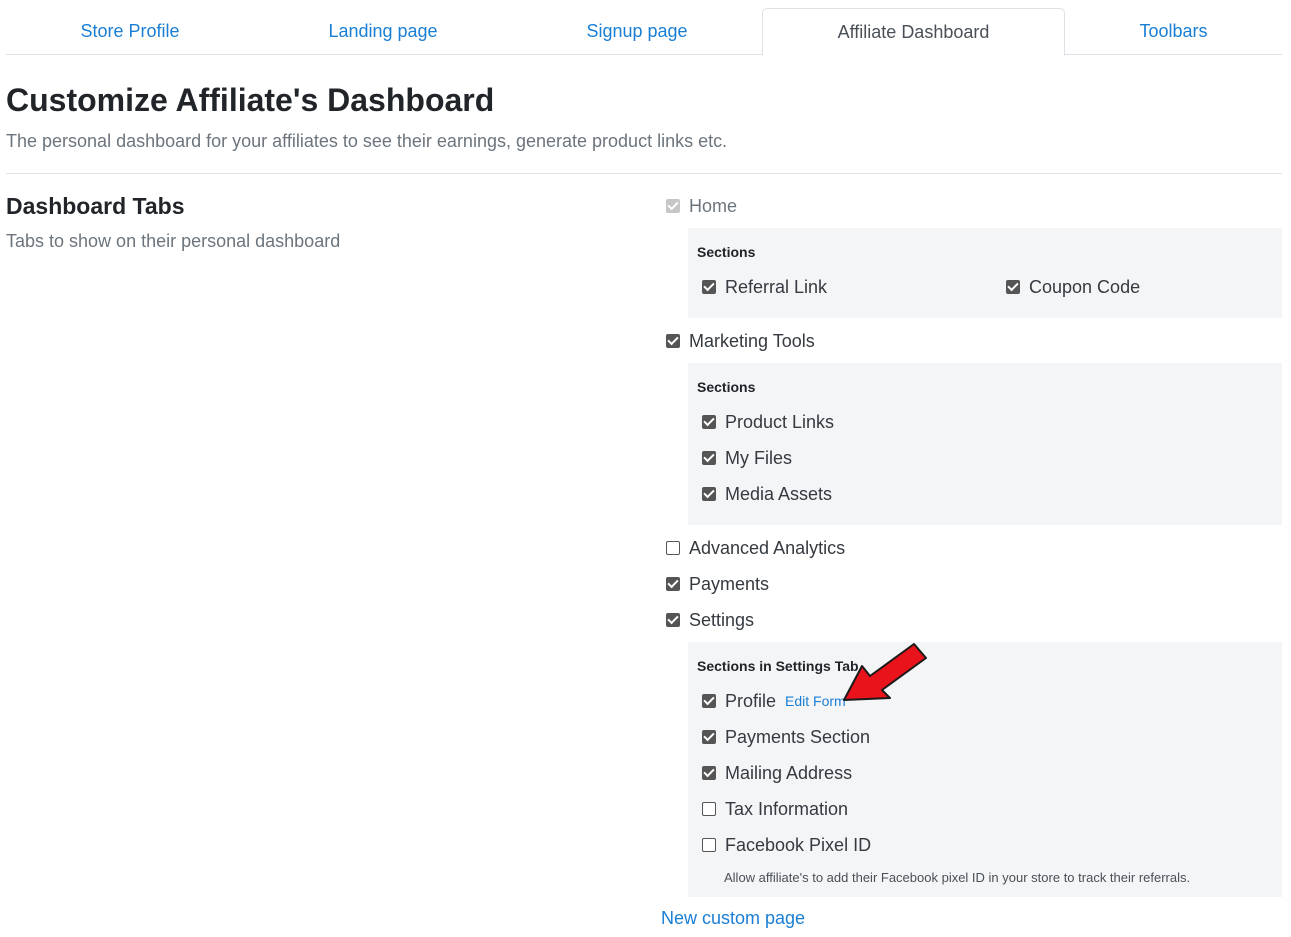 The width and height of the screenshot is (1291, 937). I want to click on my-files-checkbox, so click(709, 458).